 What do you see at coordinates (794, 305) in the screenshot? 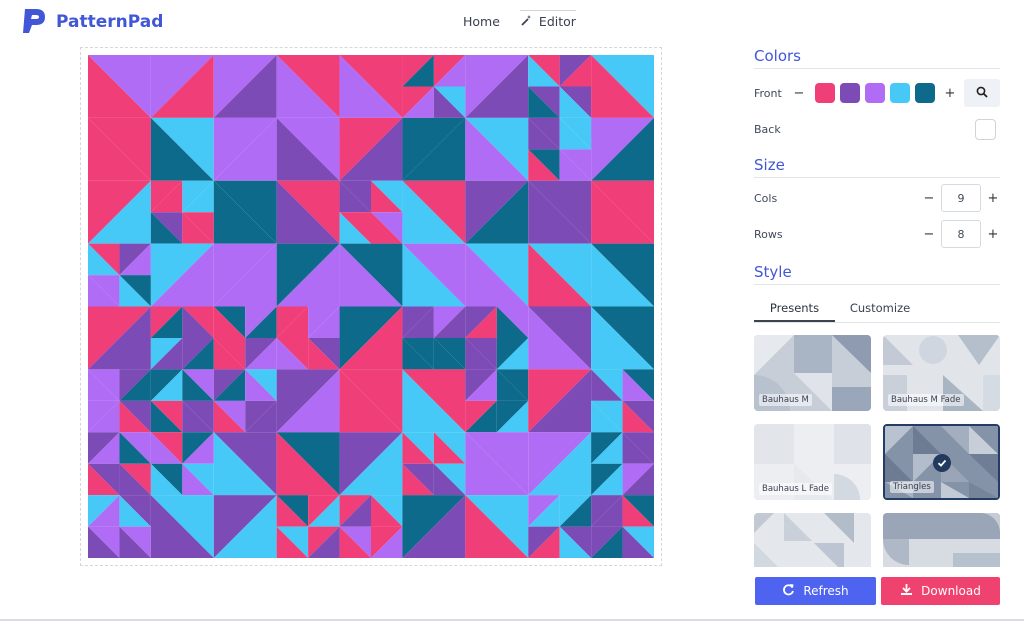
I see `tab-presents: Presents` at bounding box center [794, 305].